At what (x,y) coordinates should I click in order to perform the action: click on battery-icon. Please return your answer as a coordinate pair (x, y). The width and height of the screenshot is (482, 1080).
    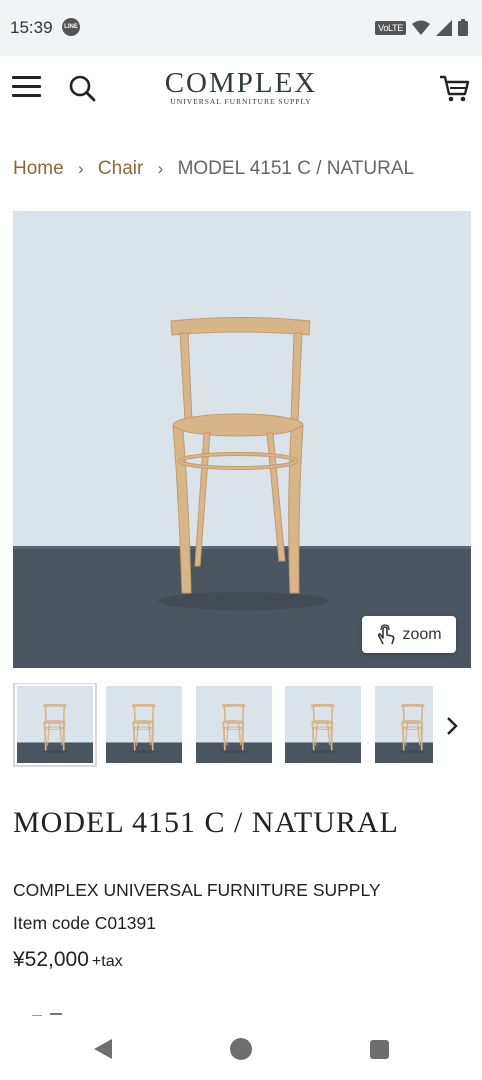
    Looking at the image, I should click on (463, 27).